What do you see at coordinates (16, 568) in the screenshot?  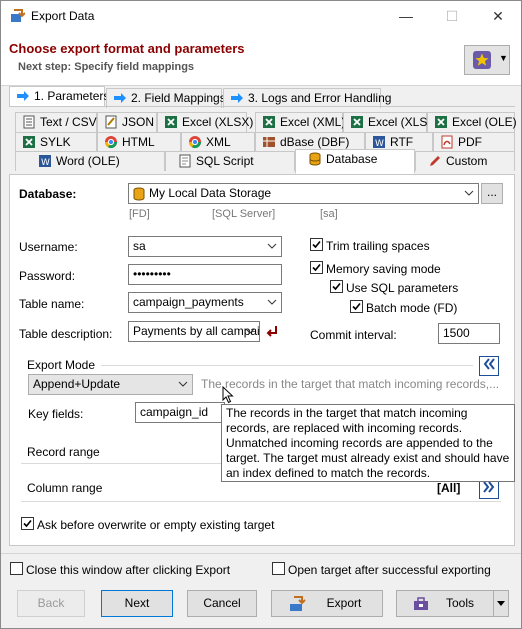 I see `close-after-export-checkbox` at bounding box center [16, 568].